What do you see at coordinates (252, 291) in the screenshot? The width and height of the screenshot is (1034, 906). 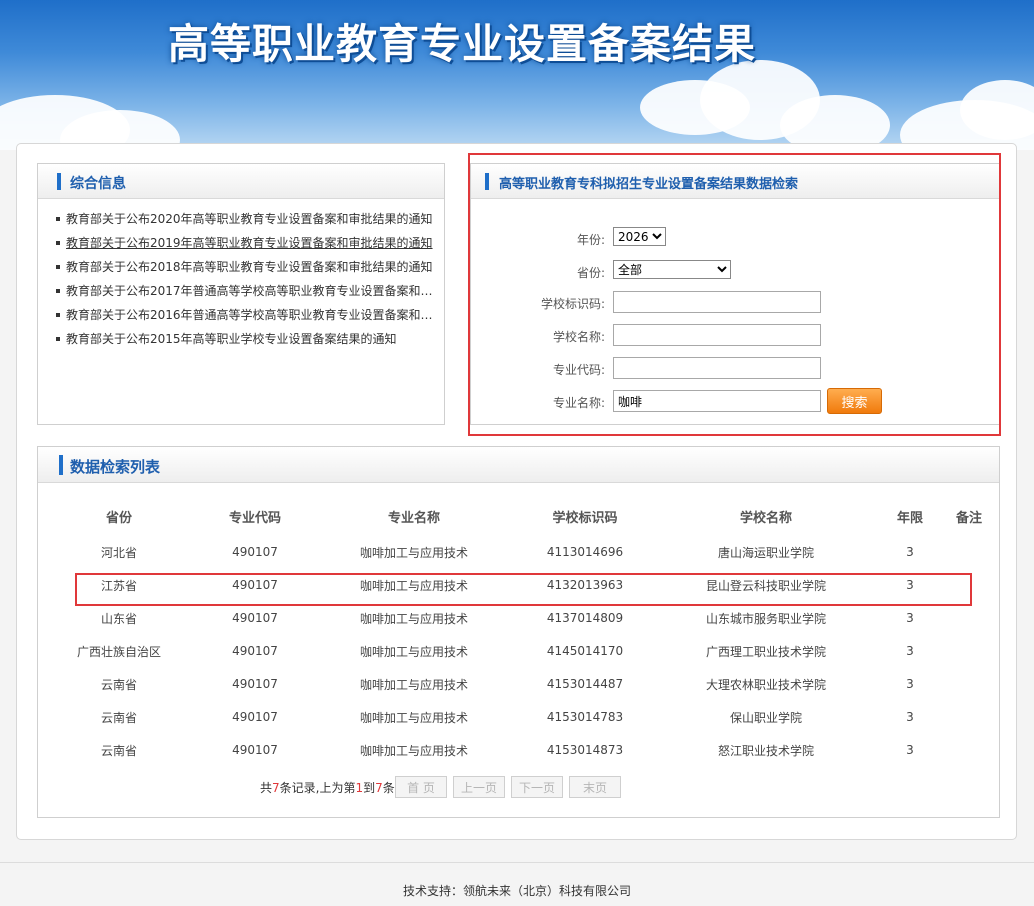 I see `notice-link: 教育部关于公布2017年普通高等学校高等职业教育专业设置备案和审批结果的通知` at bounding box center [252, 291].